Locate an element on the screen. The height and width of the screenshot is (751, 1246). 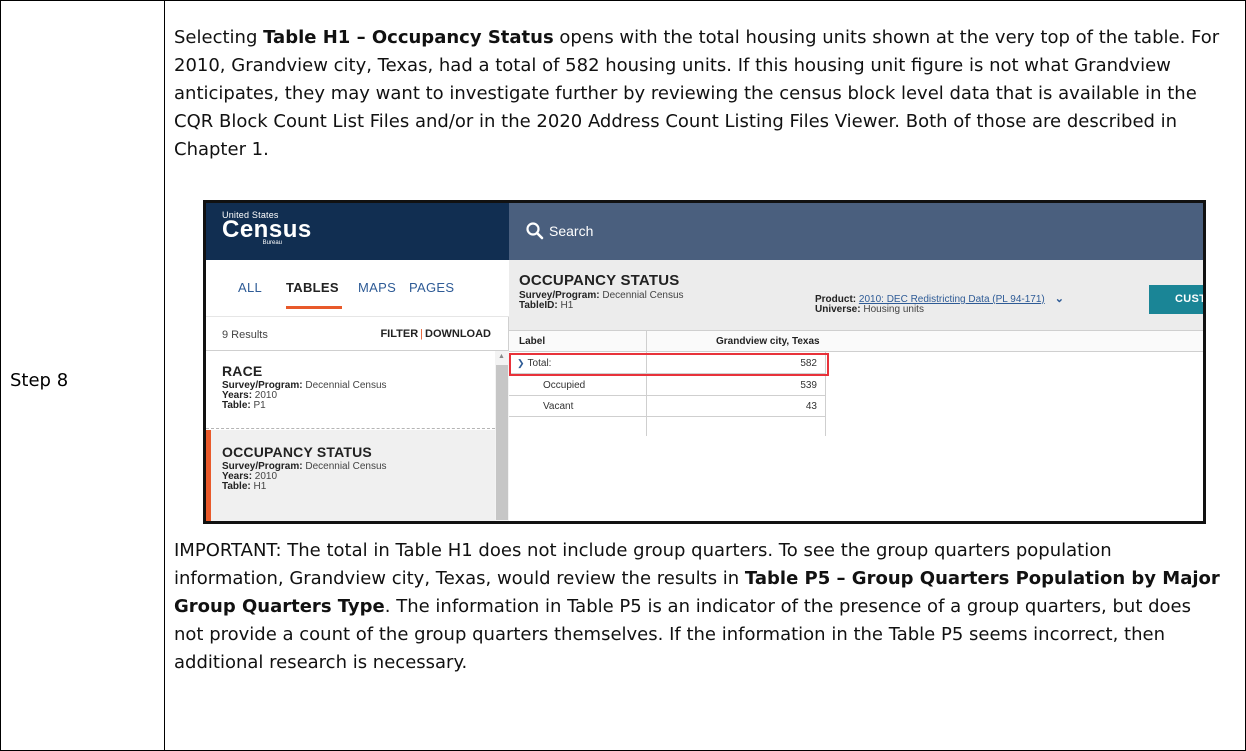
result-title: RACE is located at coordinates (242, 371).